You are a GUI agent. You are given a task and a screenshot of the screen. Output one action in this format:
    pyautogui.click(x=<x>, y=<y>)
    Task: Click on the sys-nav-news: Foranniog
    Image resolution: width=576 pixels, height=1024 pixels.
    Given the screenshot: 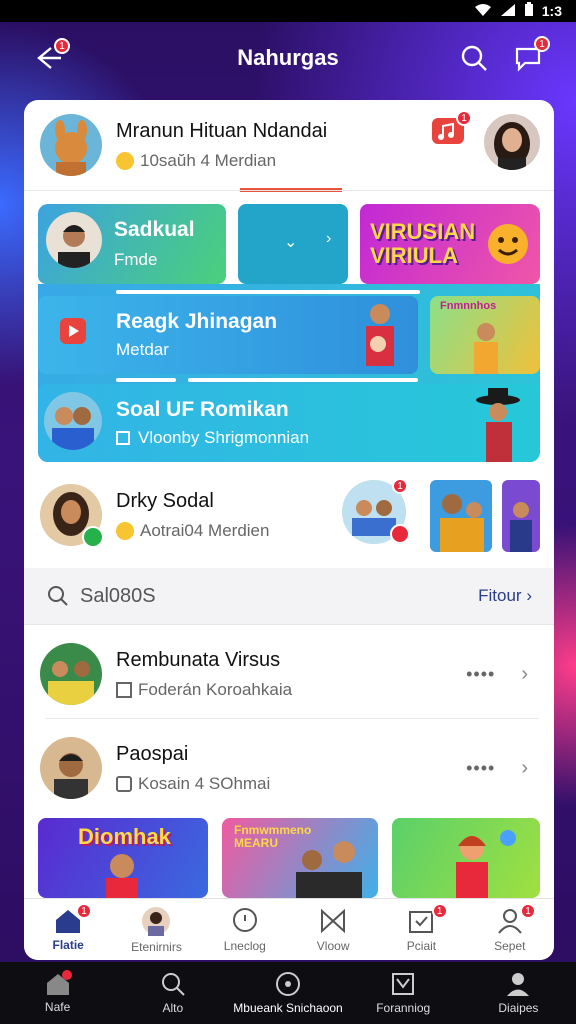 What is the action you would take?
    pyautogui.click(x=403, y=993)
    